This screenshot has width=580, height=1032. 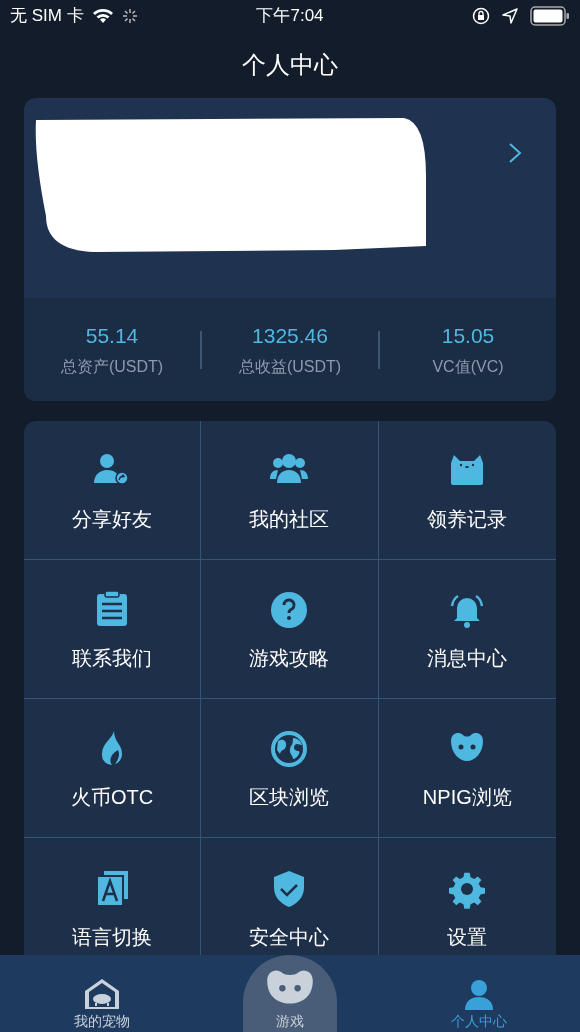 I want to click on menu-item: 我的社区, so click(x=290, y=490).